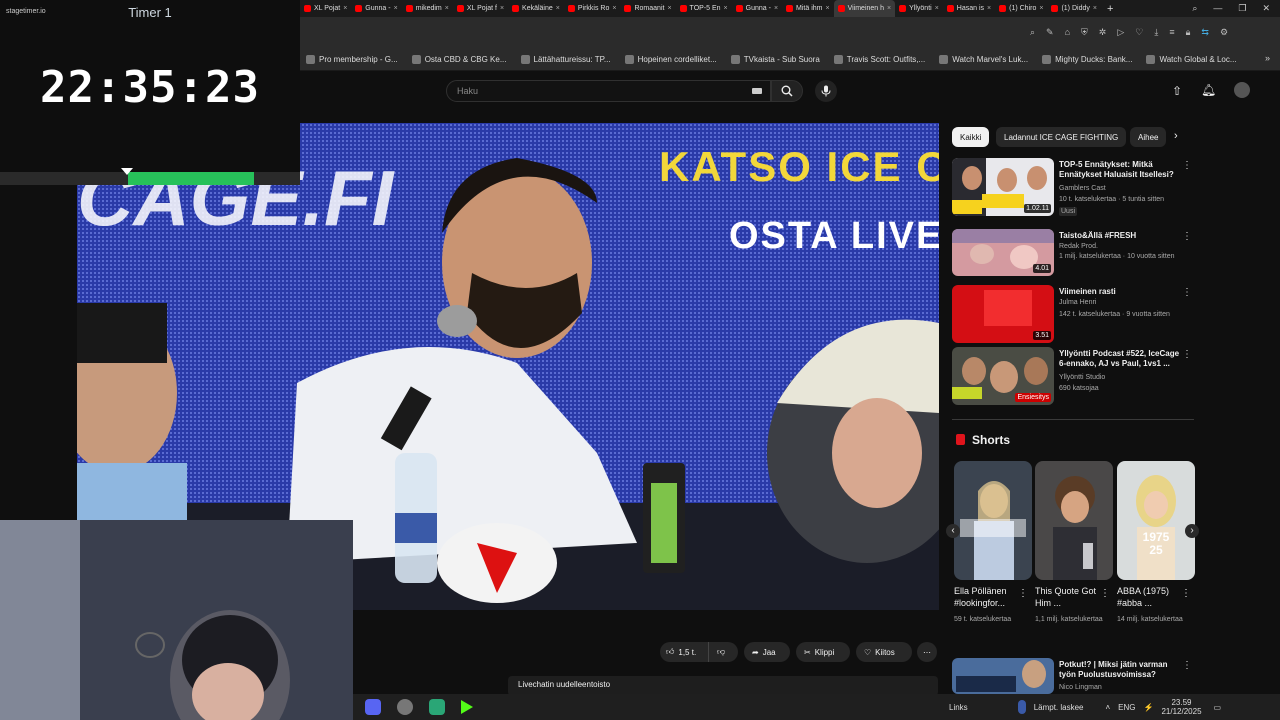  What do you see at coordinates (1267, 58) in the screenshot?
I see `bookmarks-overflow-icon: »` at bounding box center [1267, 58].